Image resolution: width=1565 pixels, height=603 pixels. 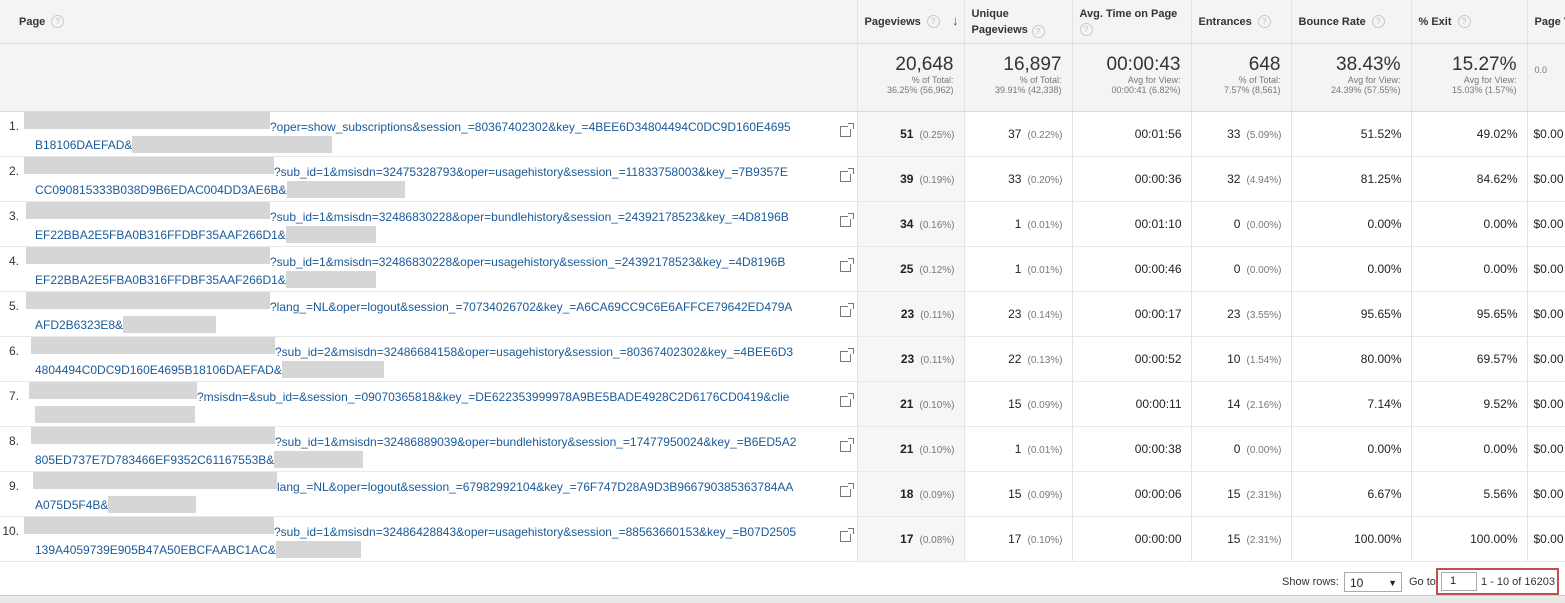 I want to click on row-number: 9., so click(x=13, y=486).